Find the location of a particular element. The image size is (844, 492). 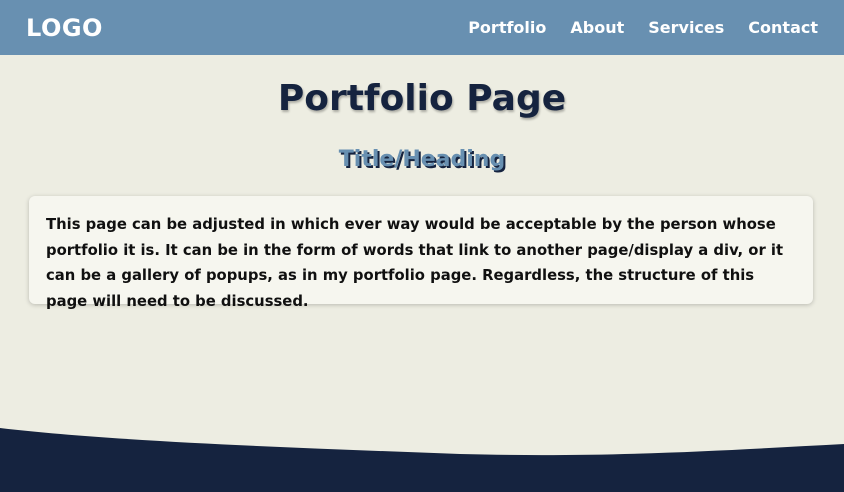

nav-link-services: Services is located at coordinates (686, 27).